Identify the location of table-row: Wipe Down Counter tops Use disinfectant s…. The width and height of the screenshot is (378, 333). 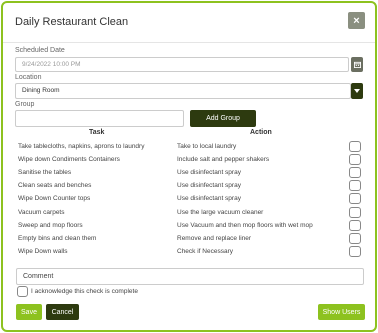
(189, 200).